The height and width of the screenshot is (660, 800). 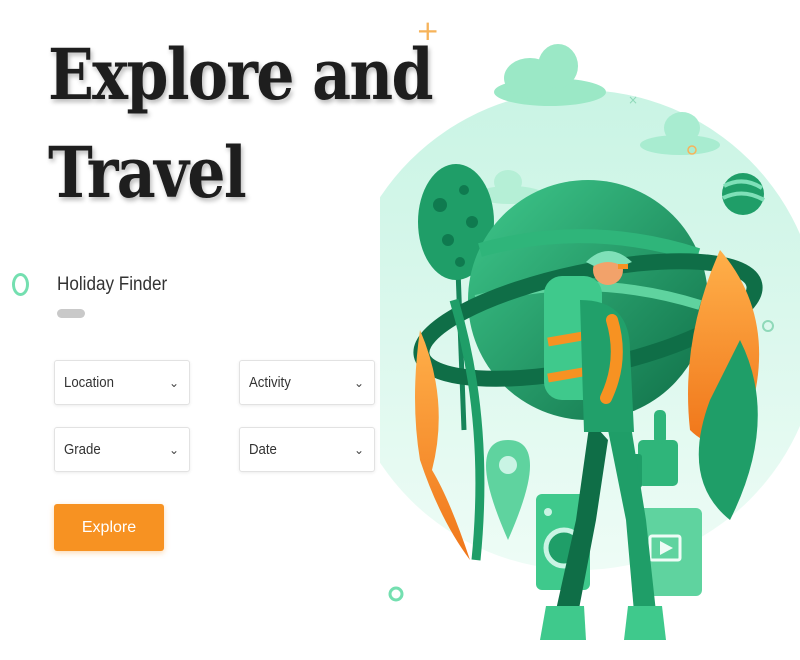 I want to click on activity-select-label: Activity, so click(x=270, y=382).